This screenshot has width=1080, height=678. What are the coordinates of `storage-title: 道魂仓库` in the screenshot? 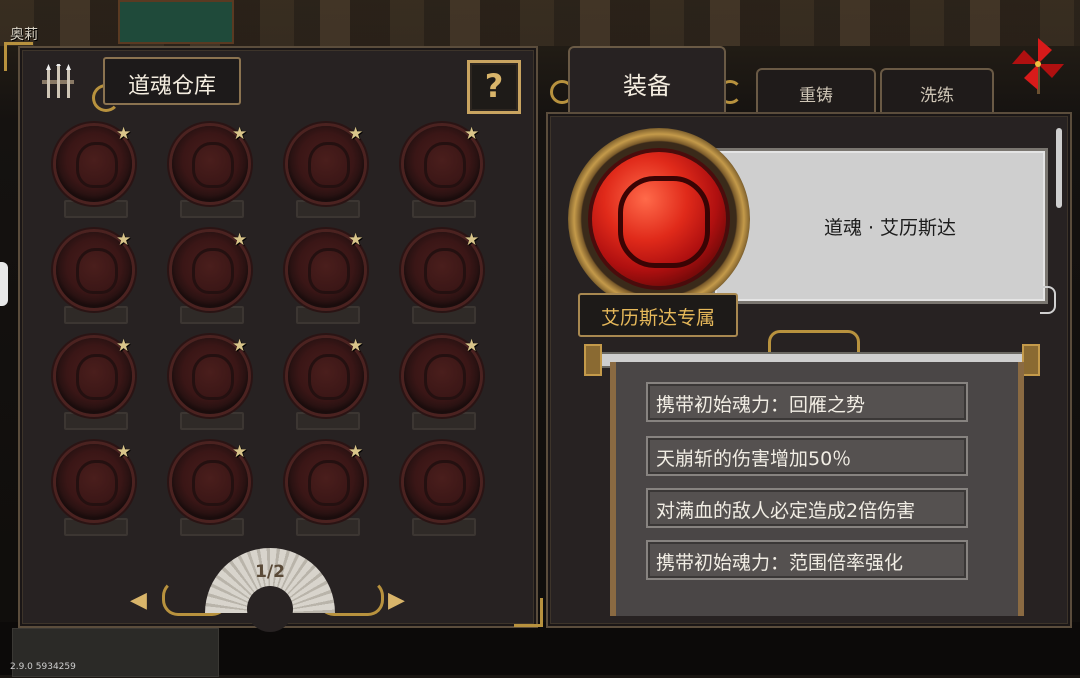 It's located at (171, 86).